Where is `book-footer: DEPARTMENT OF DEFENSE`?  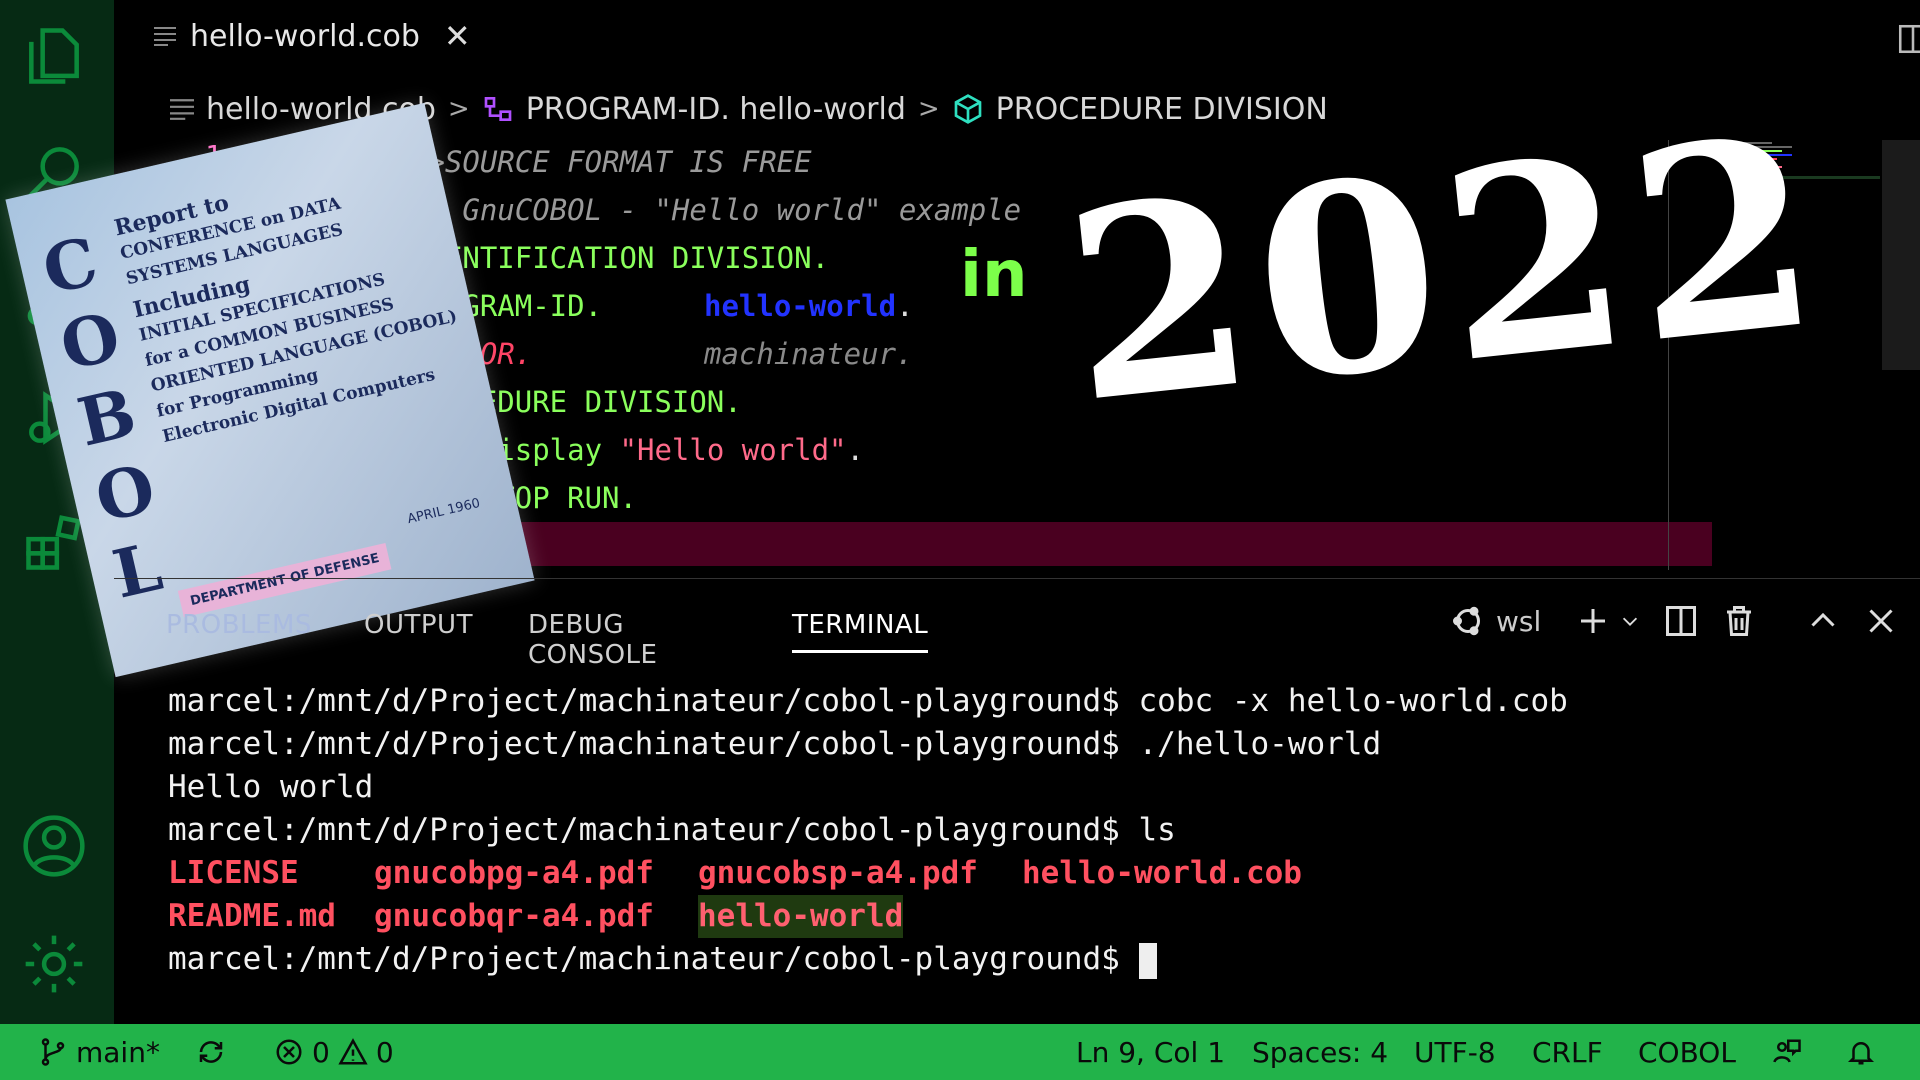 book-footer: DEPARTMENT OF DEFENSE is located at coordinates (284, 580).